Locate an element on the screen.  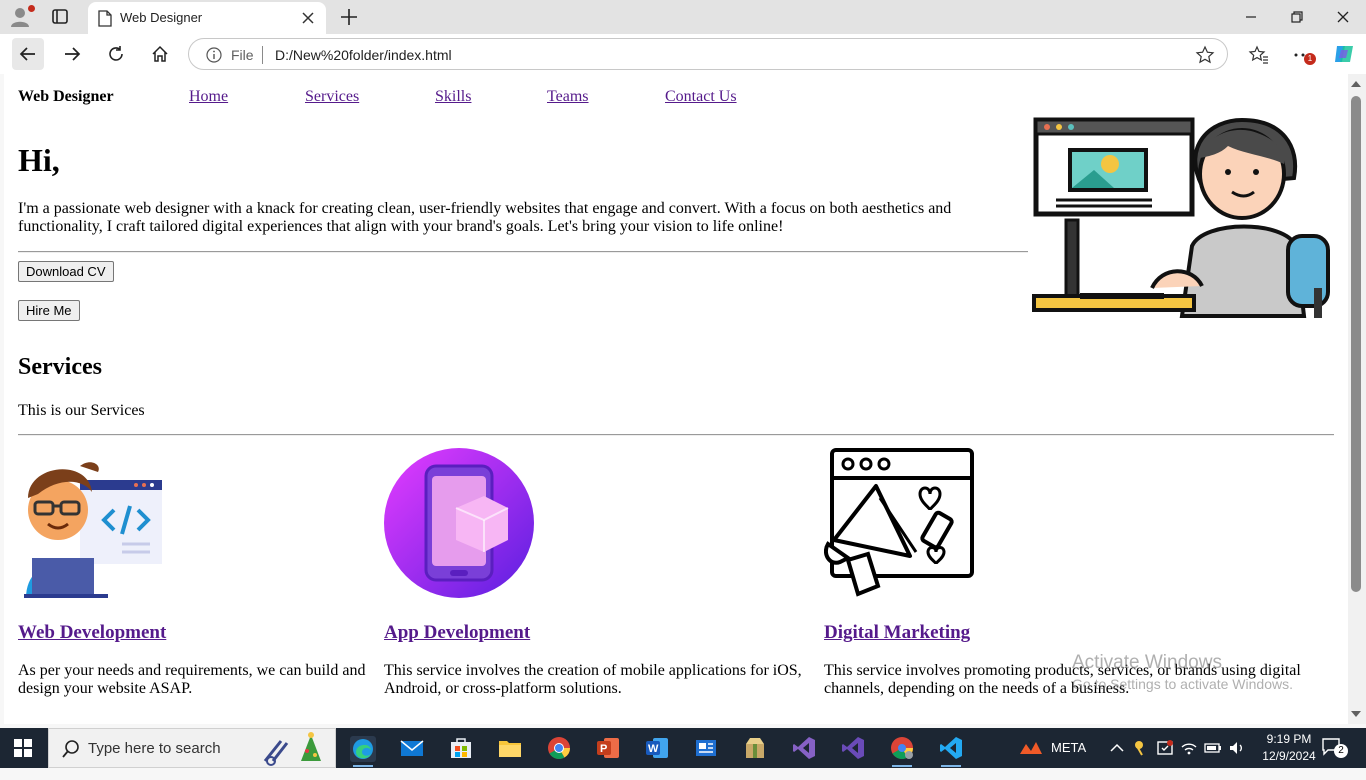
url-text: D:/New%20folder/index.html is located at coordinates (363, 55).